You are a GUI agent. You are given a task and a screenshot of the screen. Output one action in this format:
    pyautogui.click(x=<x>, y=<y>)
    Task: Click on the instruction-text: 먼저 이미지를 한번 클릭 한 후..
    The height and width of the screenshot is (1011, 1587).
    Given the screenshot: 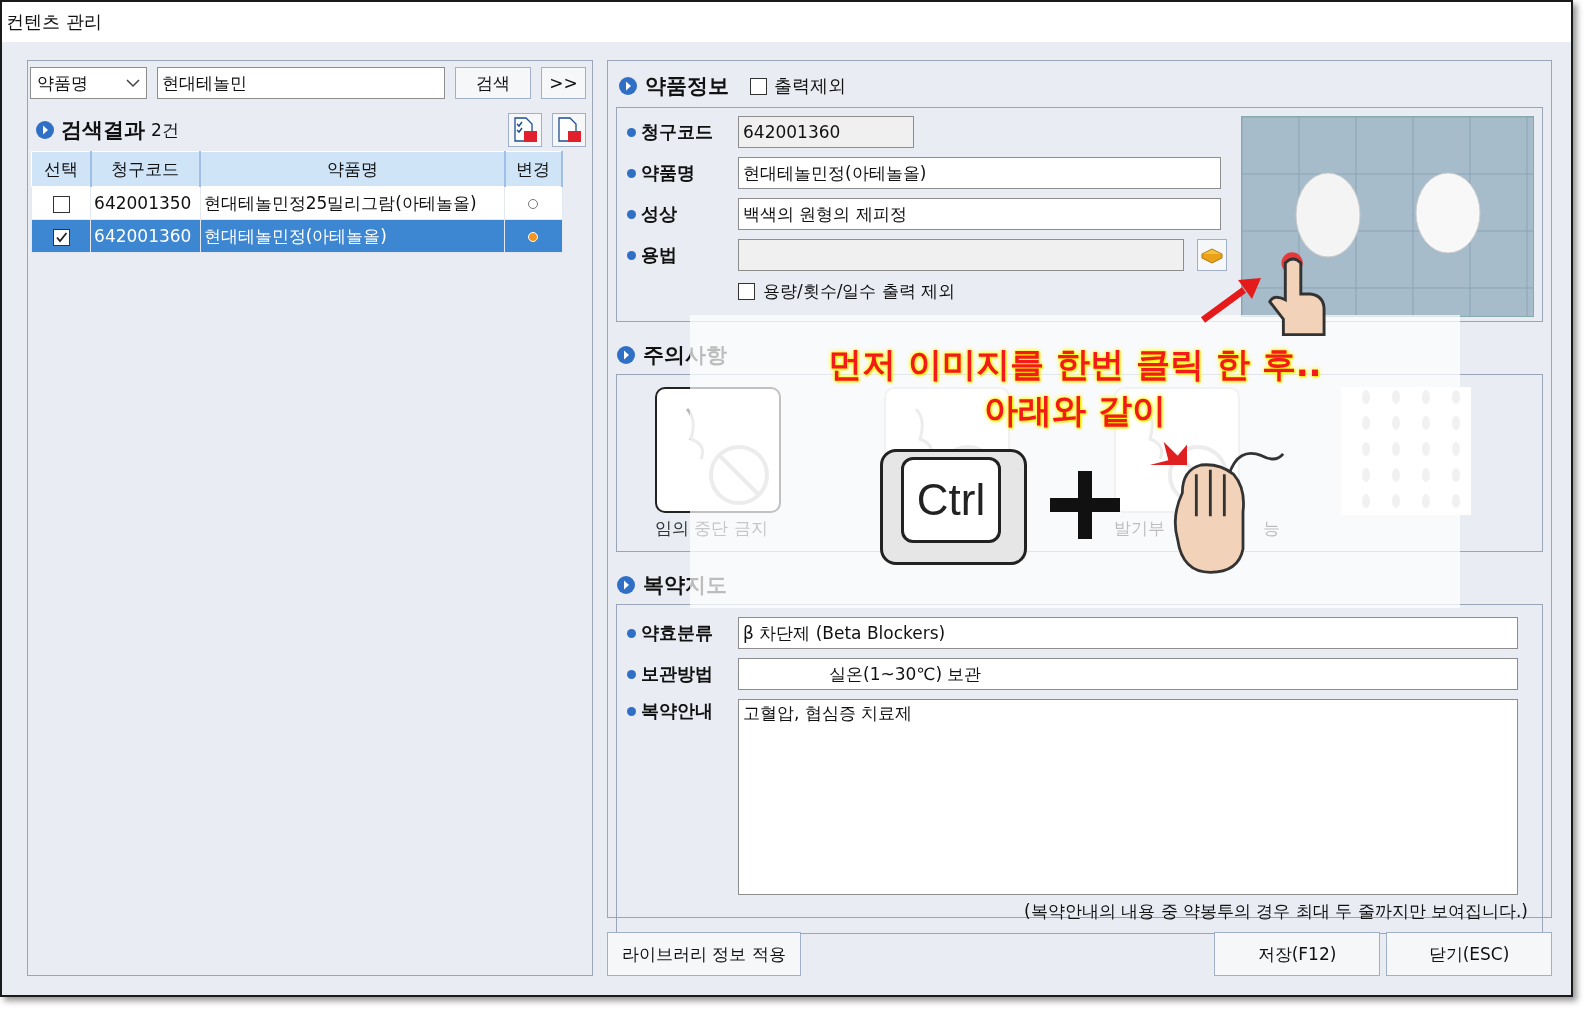 What is the action you would take?
    pyautogui.click(x=1075, y=364)
    